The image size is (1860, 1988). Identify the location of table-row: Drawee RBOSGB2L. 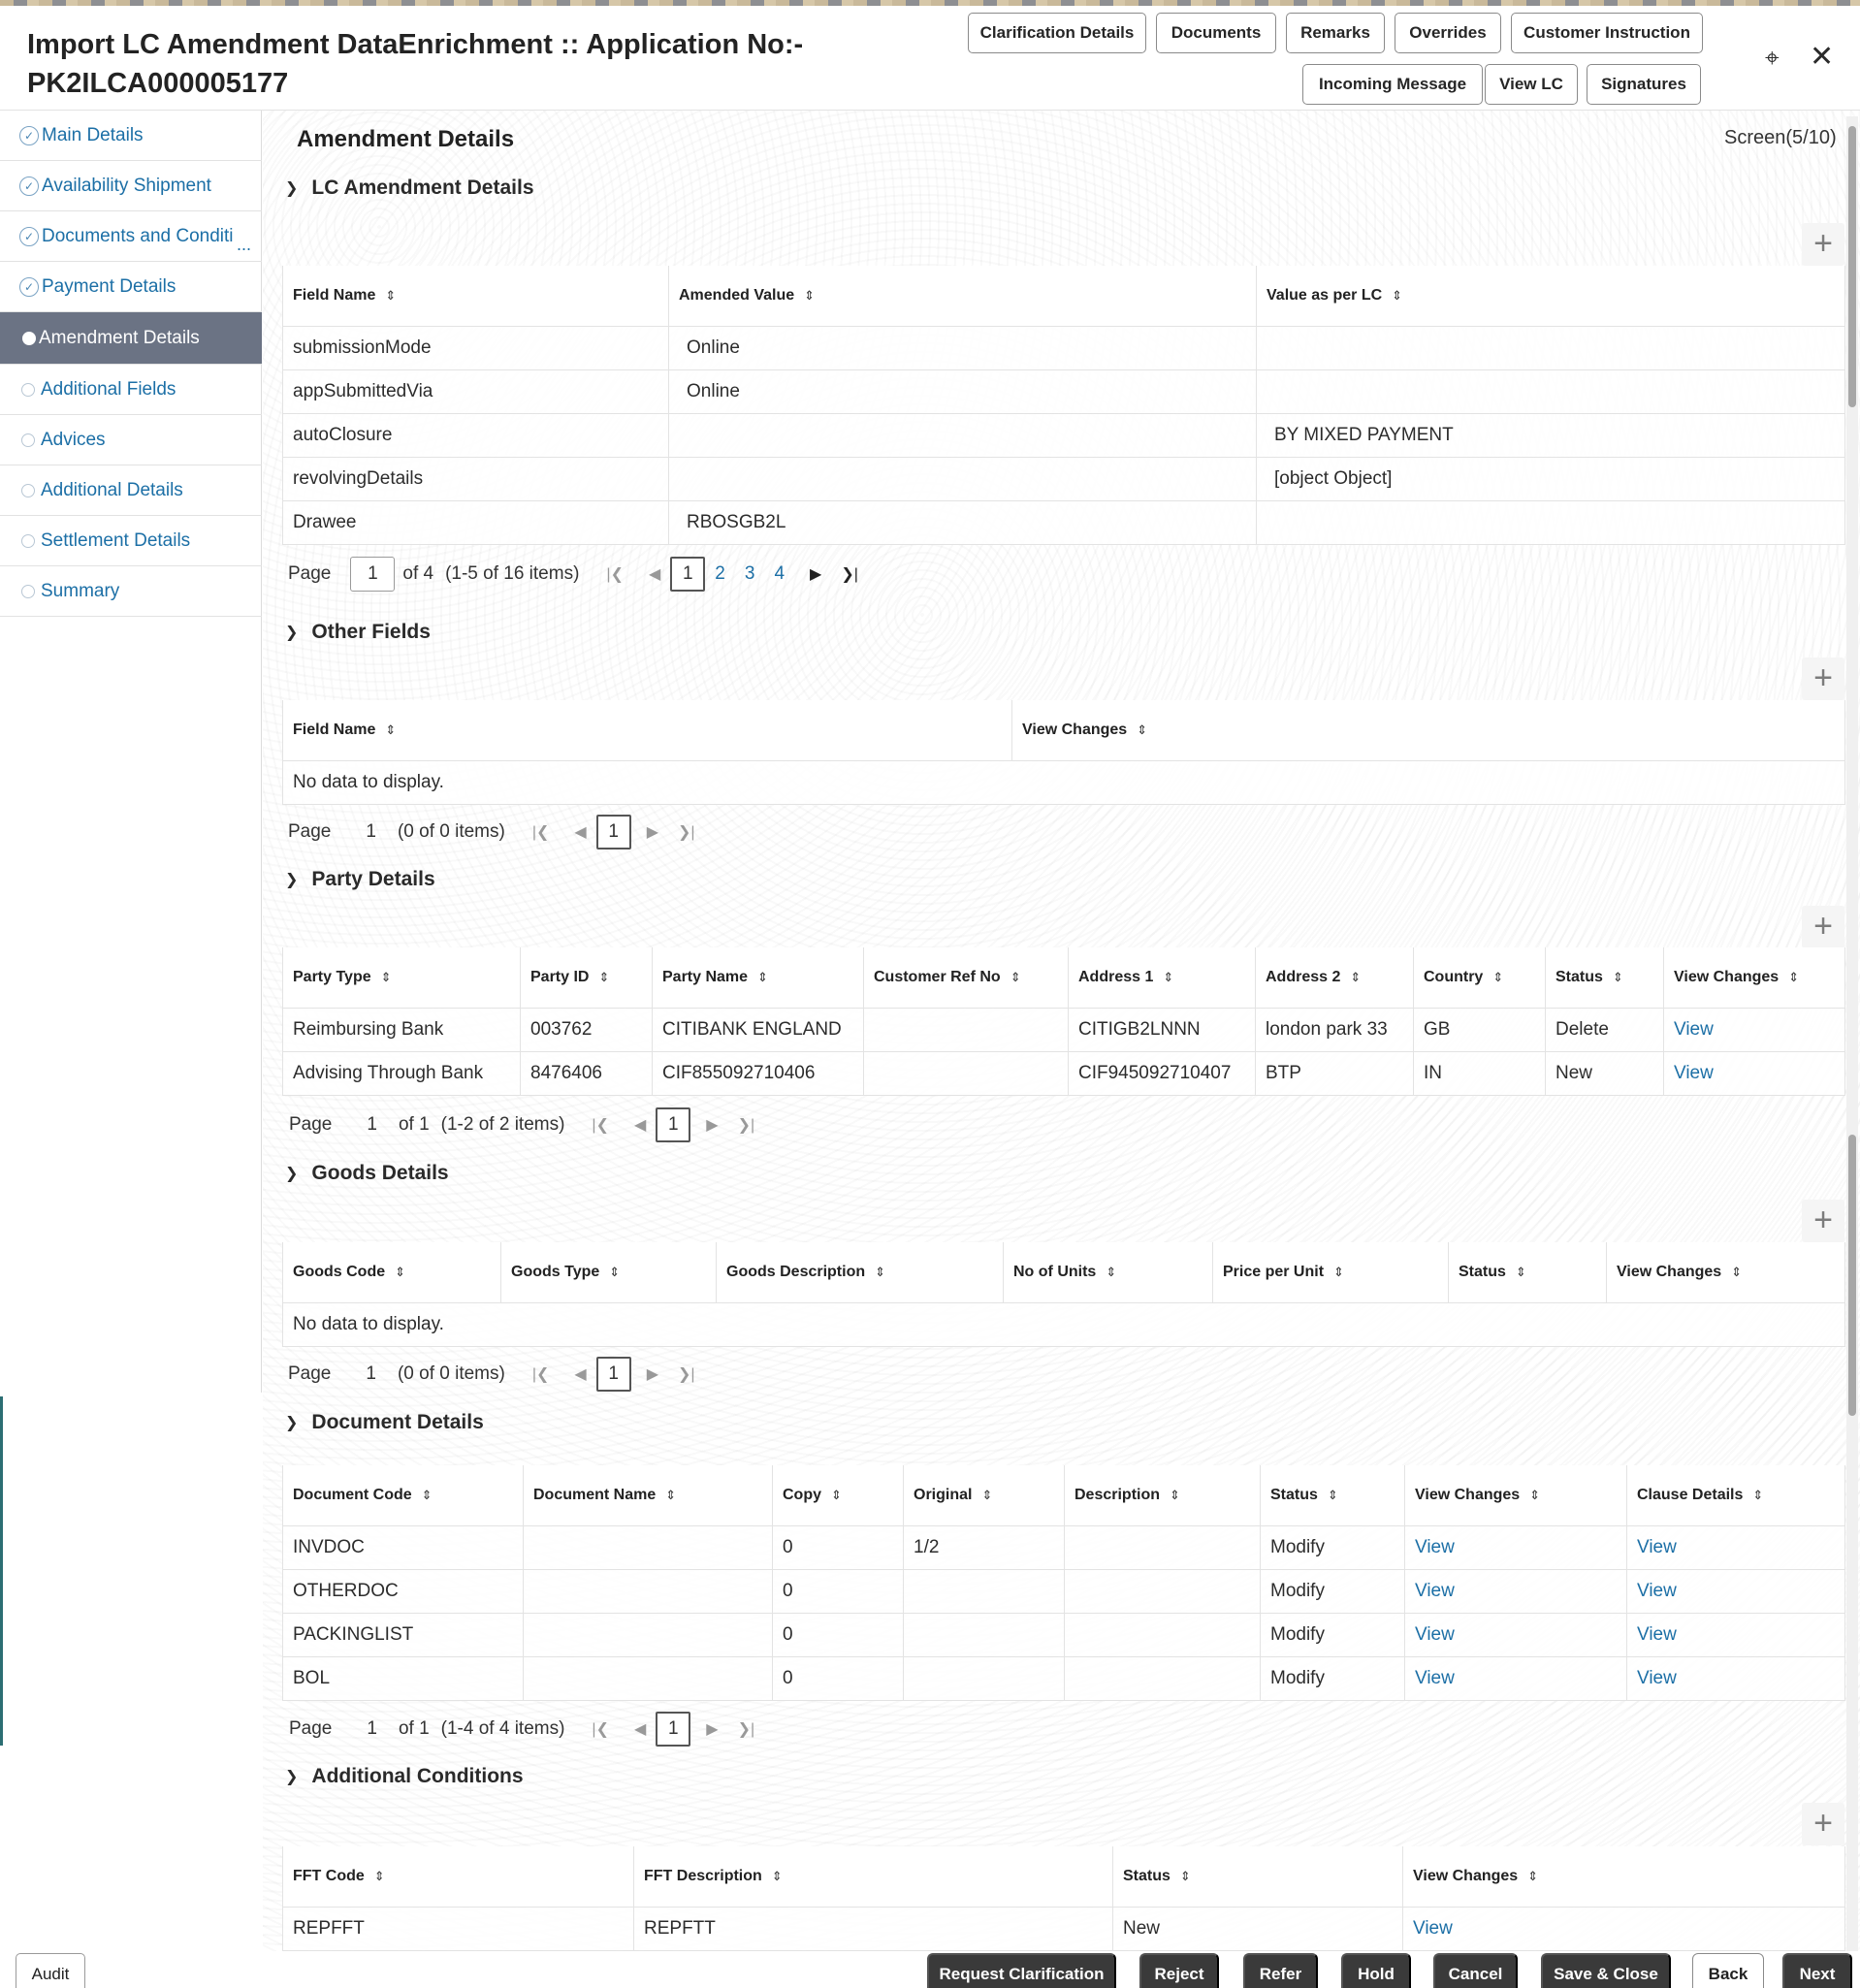
(1064, 522).